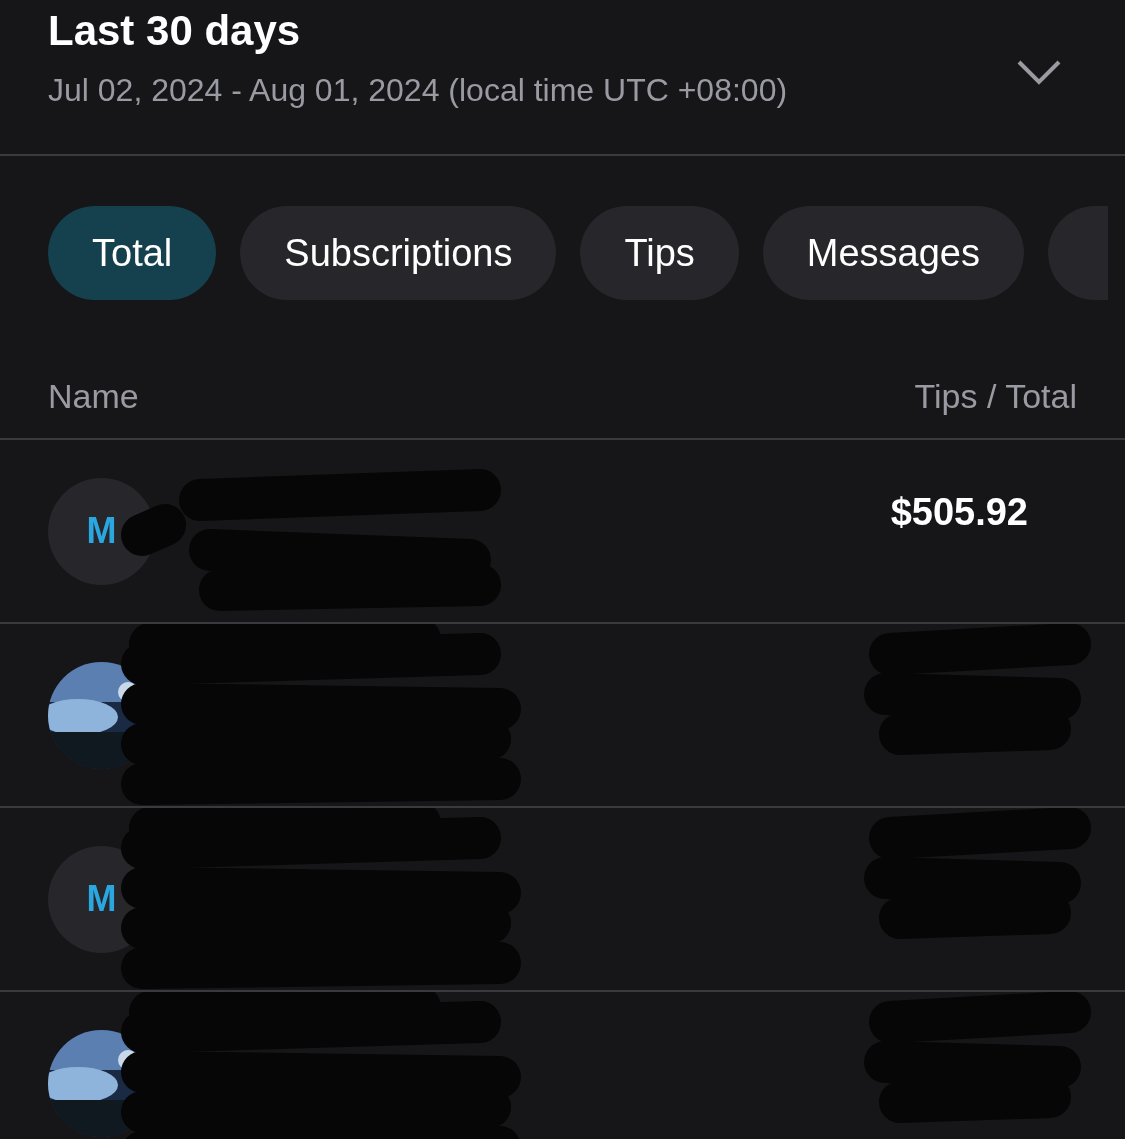 The image size is (1125, 1139). What do you see at coordinates (398, 253) in the screenshot?
I see `filter-tab: Subscriptions` at bounding box center [398, 253].